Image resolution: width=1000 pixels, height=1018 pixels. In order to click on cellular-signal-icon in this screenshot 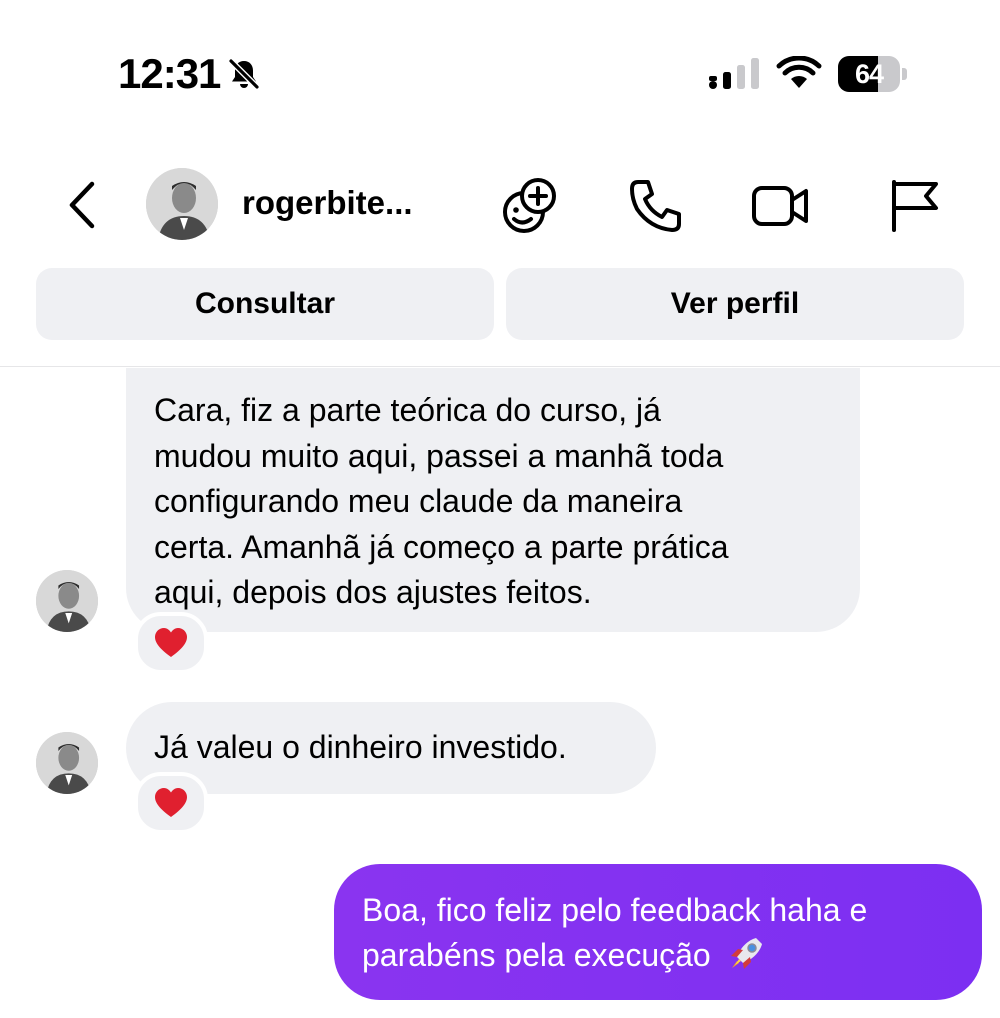, I will do `click(734, 73)`.